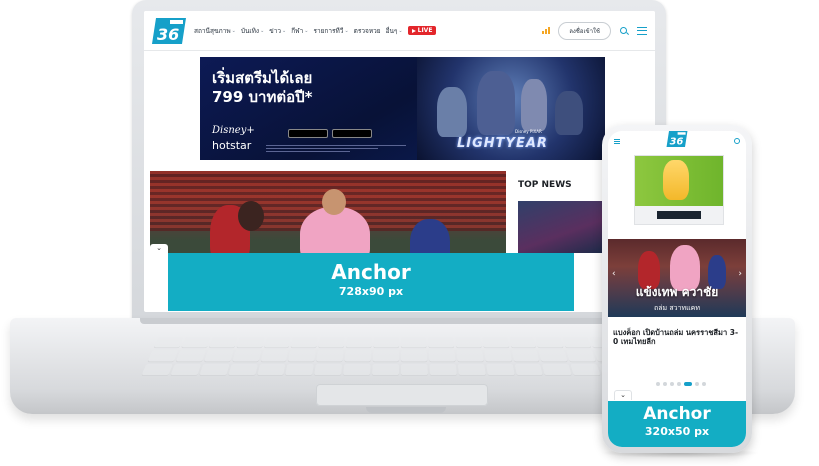 The image size is (819, 466). Describe the element at coordinates (679, 181) in the screenshot. I see `ad-image` at that location.